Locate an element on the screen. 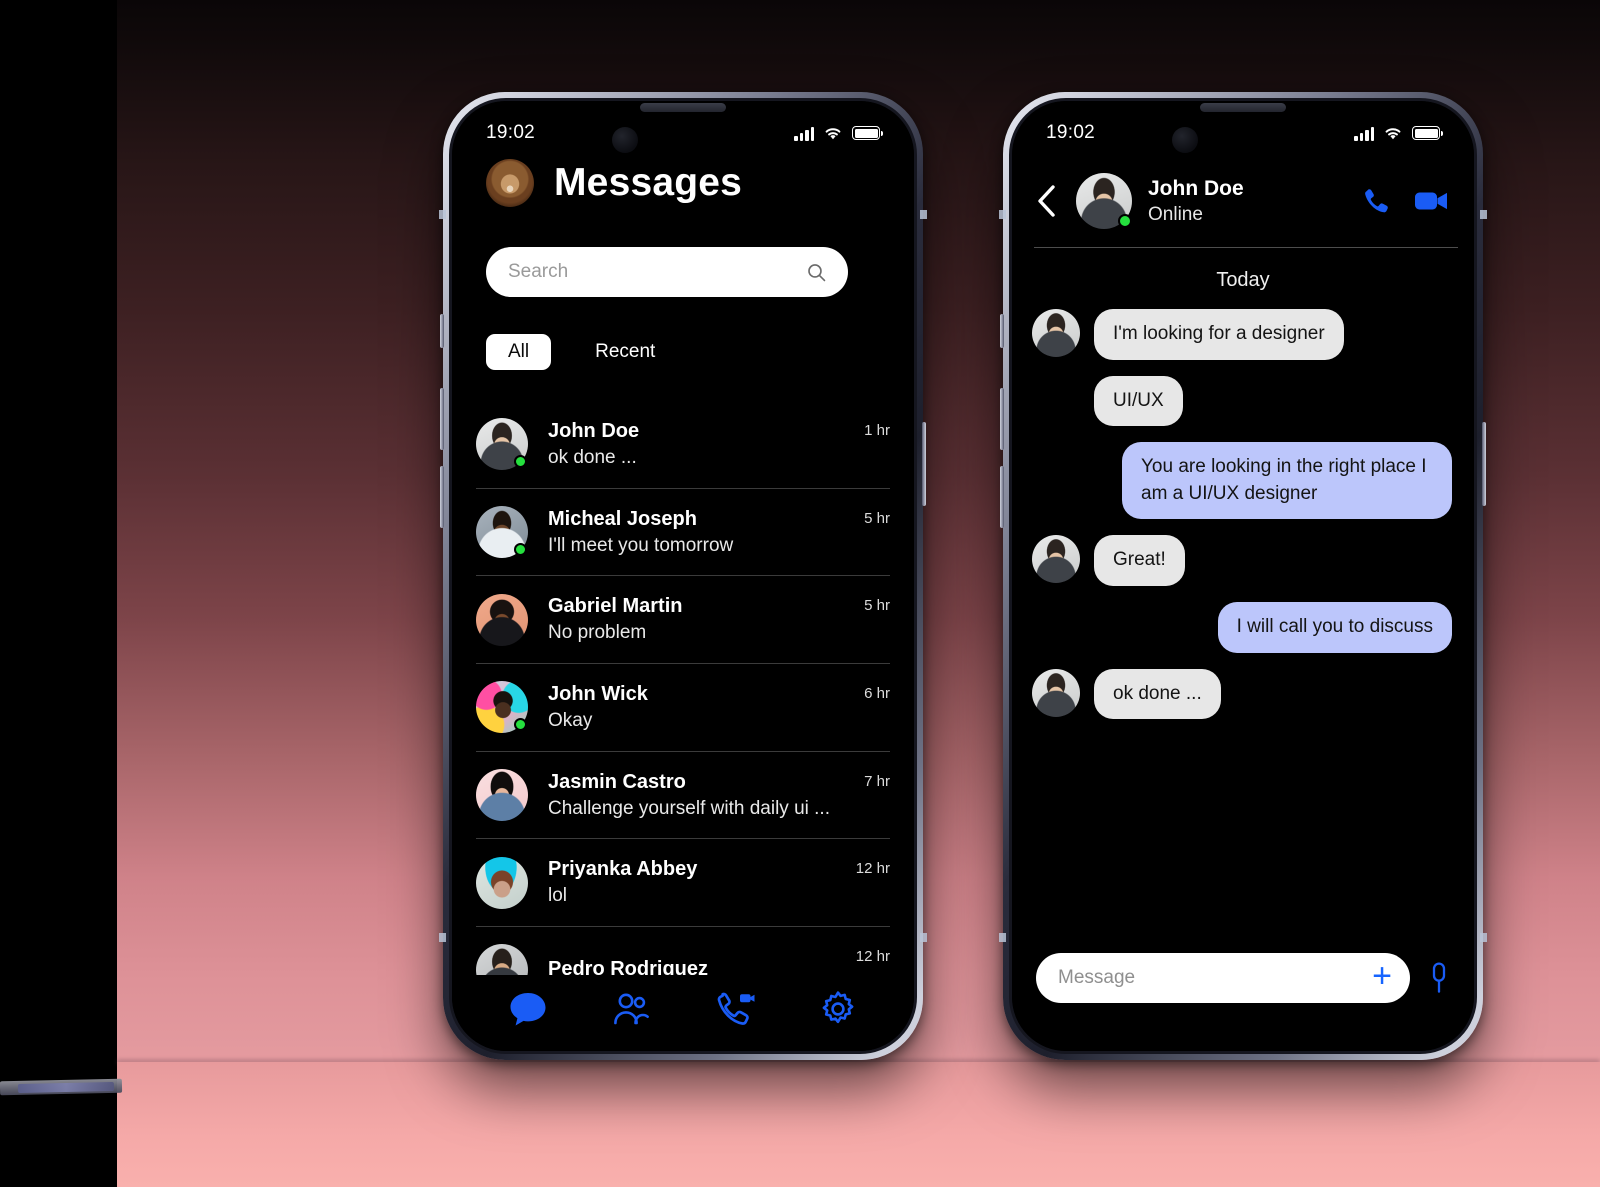 The height and width of the screenshot is (1187, 1600). conversation-preview: lol is located at coordinates (558, 896).